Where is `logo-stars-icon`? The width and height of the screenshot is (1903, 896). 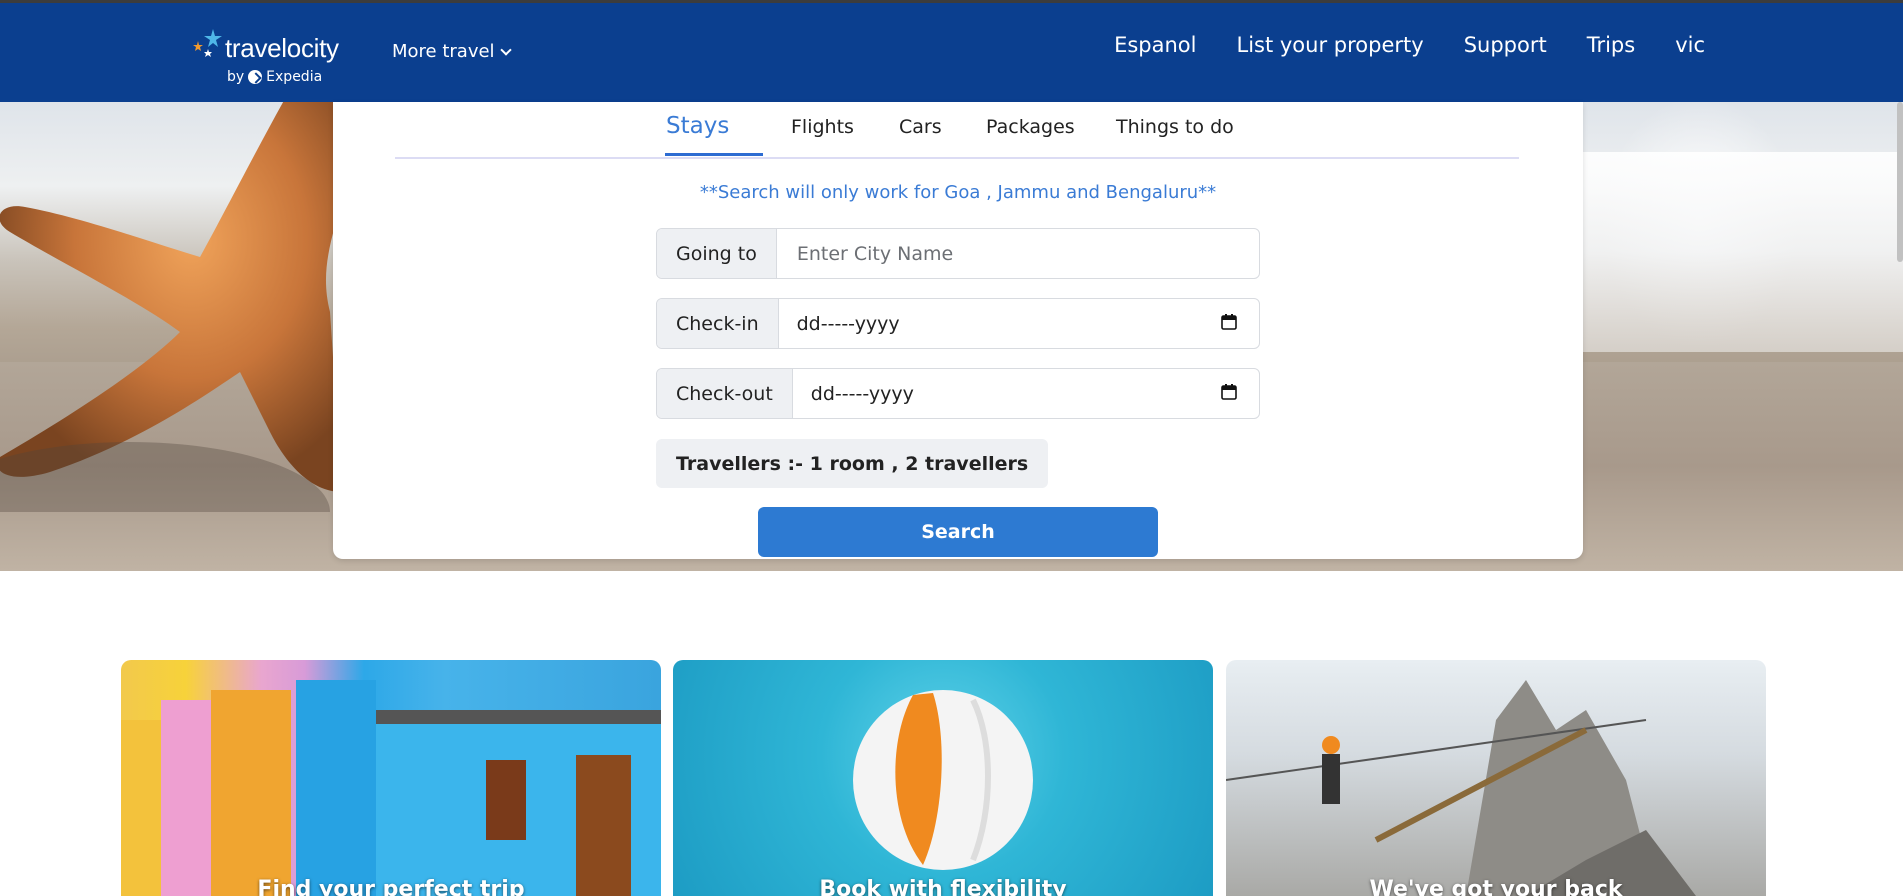 logo-stars-icon is located at coordinates (207, 43).